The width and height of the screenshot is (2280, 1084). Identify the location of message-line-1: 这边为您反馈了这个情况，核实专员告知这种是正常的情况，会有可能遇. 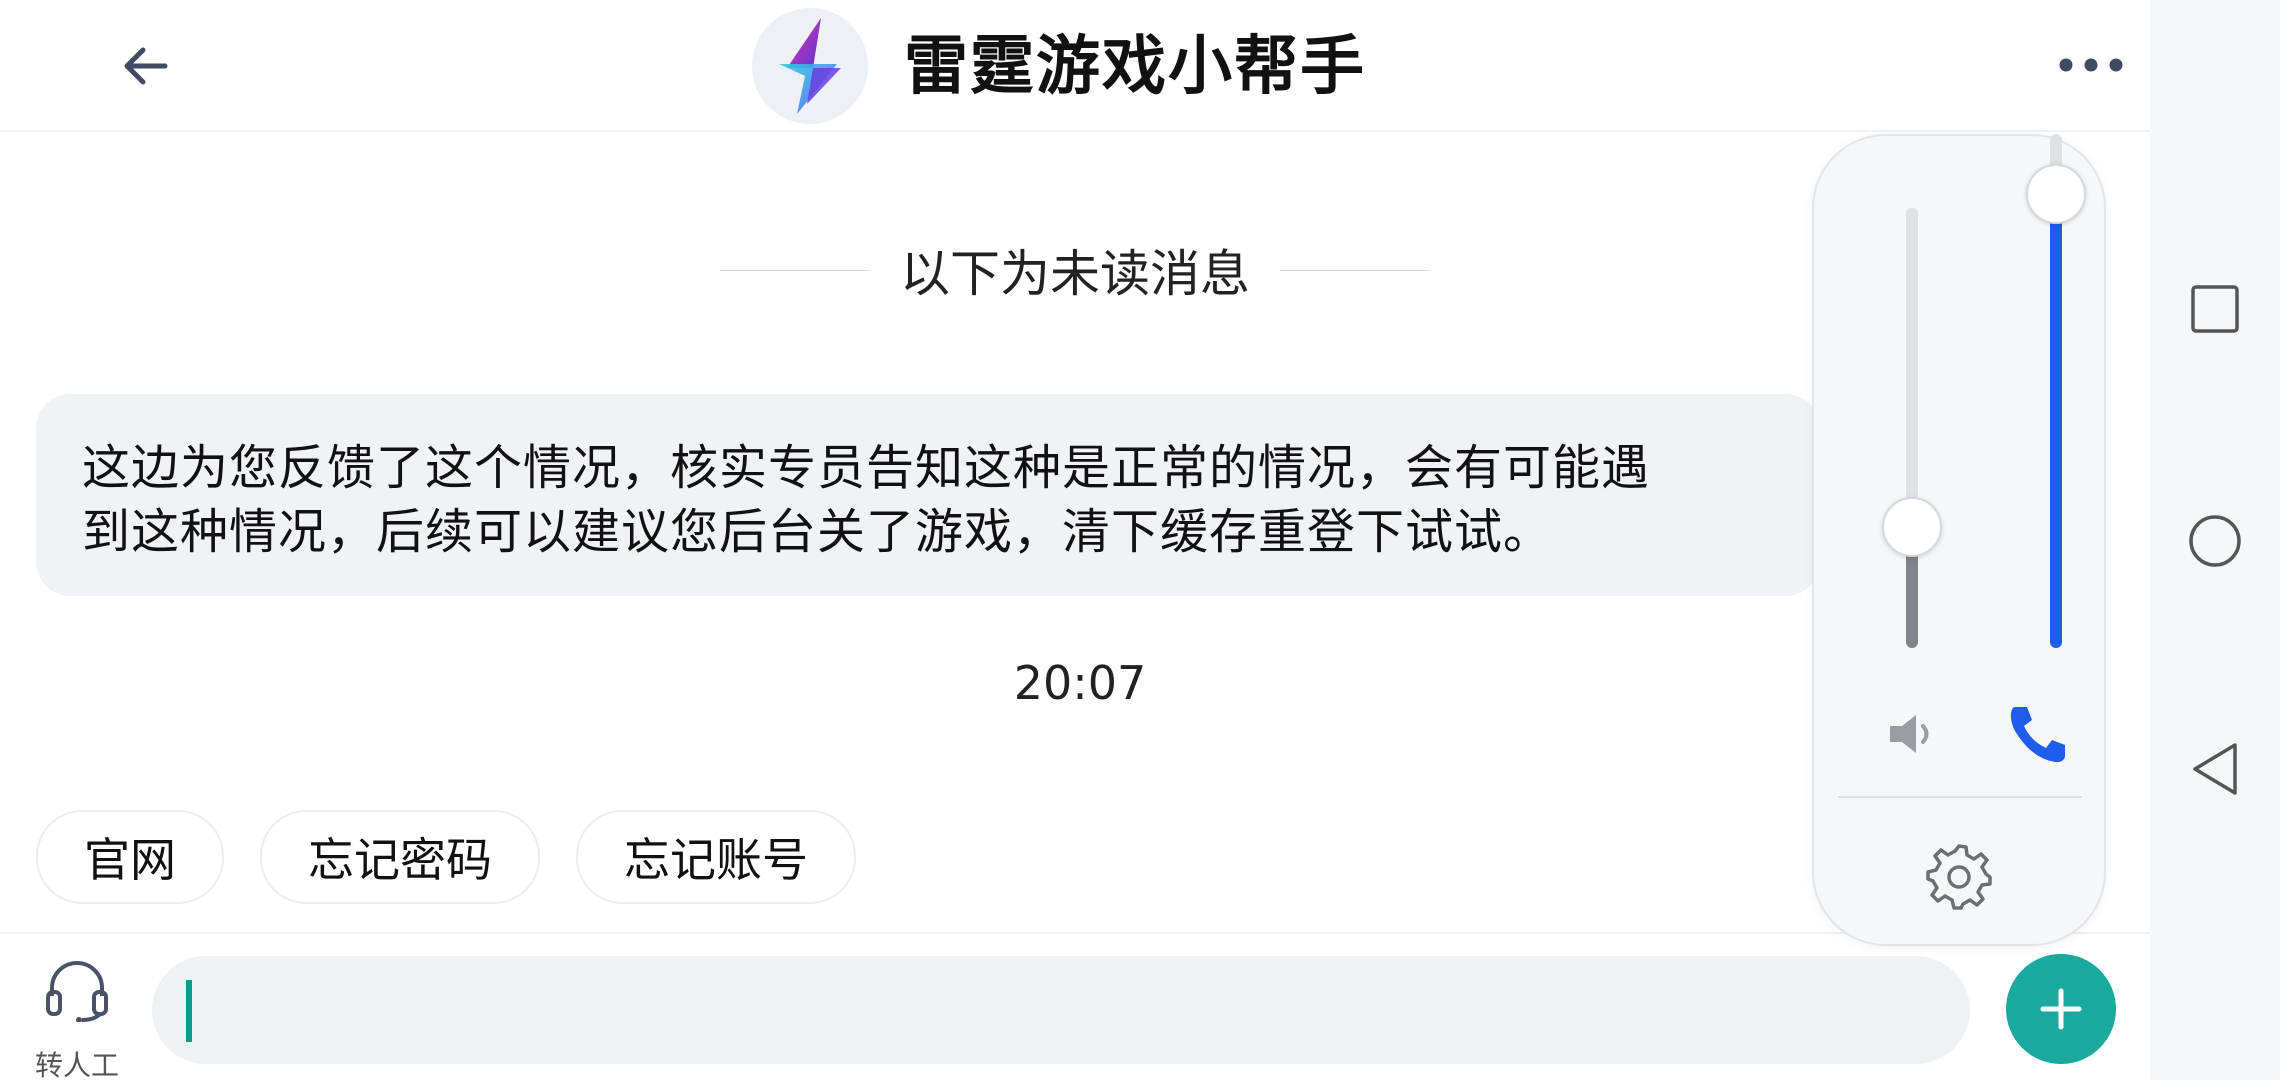
(866, 468).